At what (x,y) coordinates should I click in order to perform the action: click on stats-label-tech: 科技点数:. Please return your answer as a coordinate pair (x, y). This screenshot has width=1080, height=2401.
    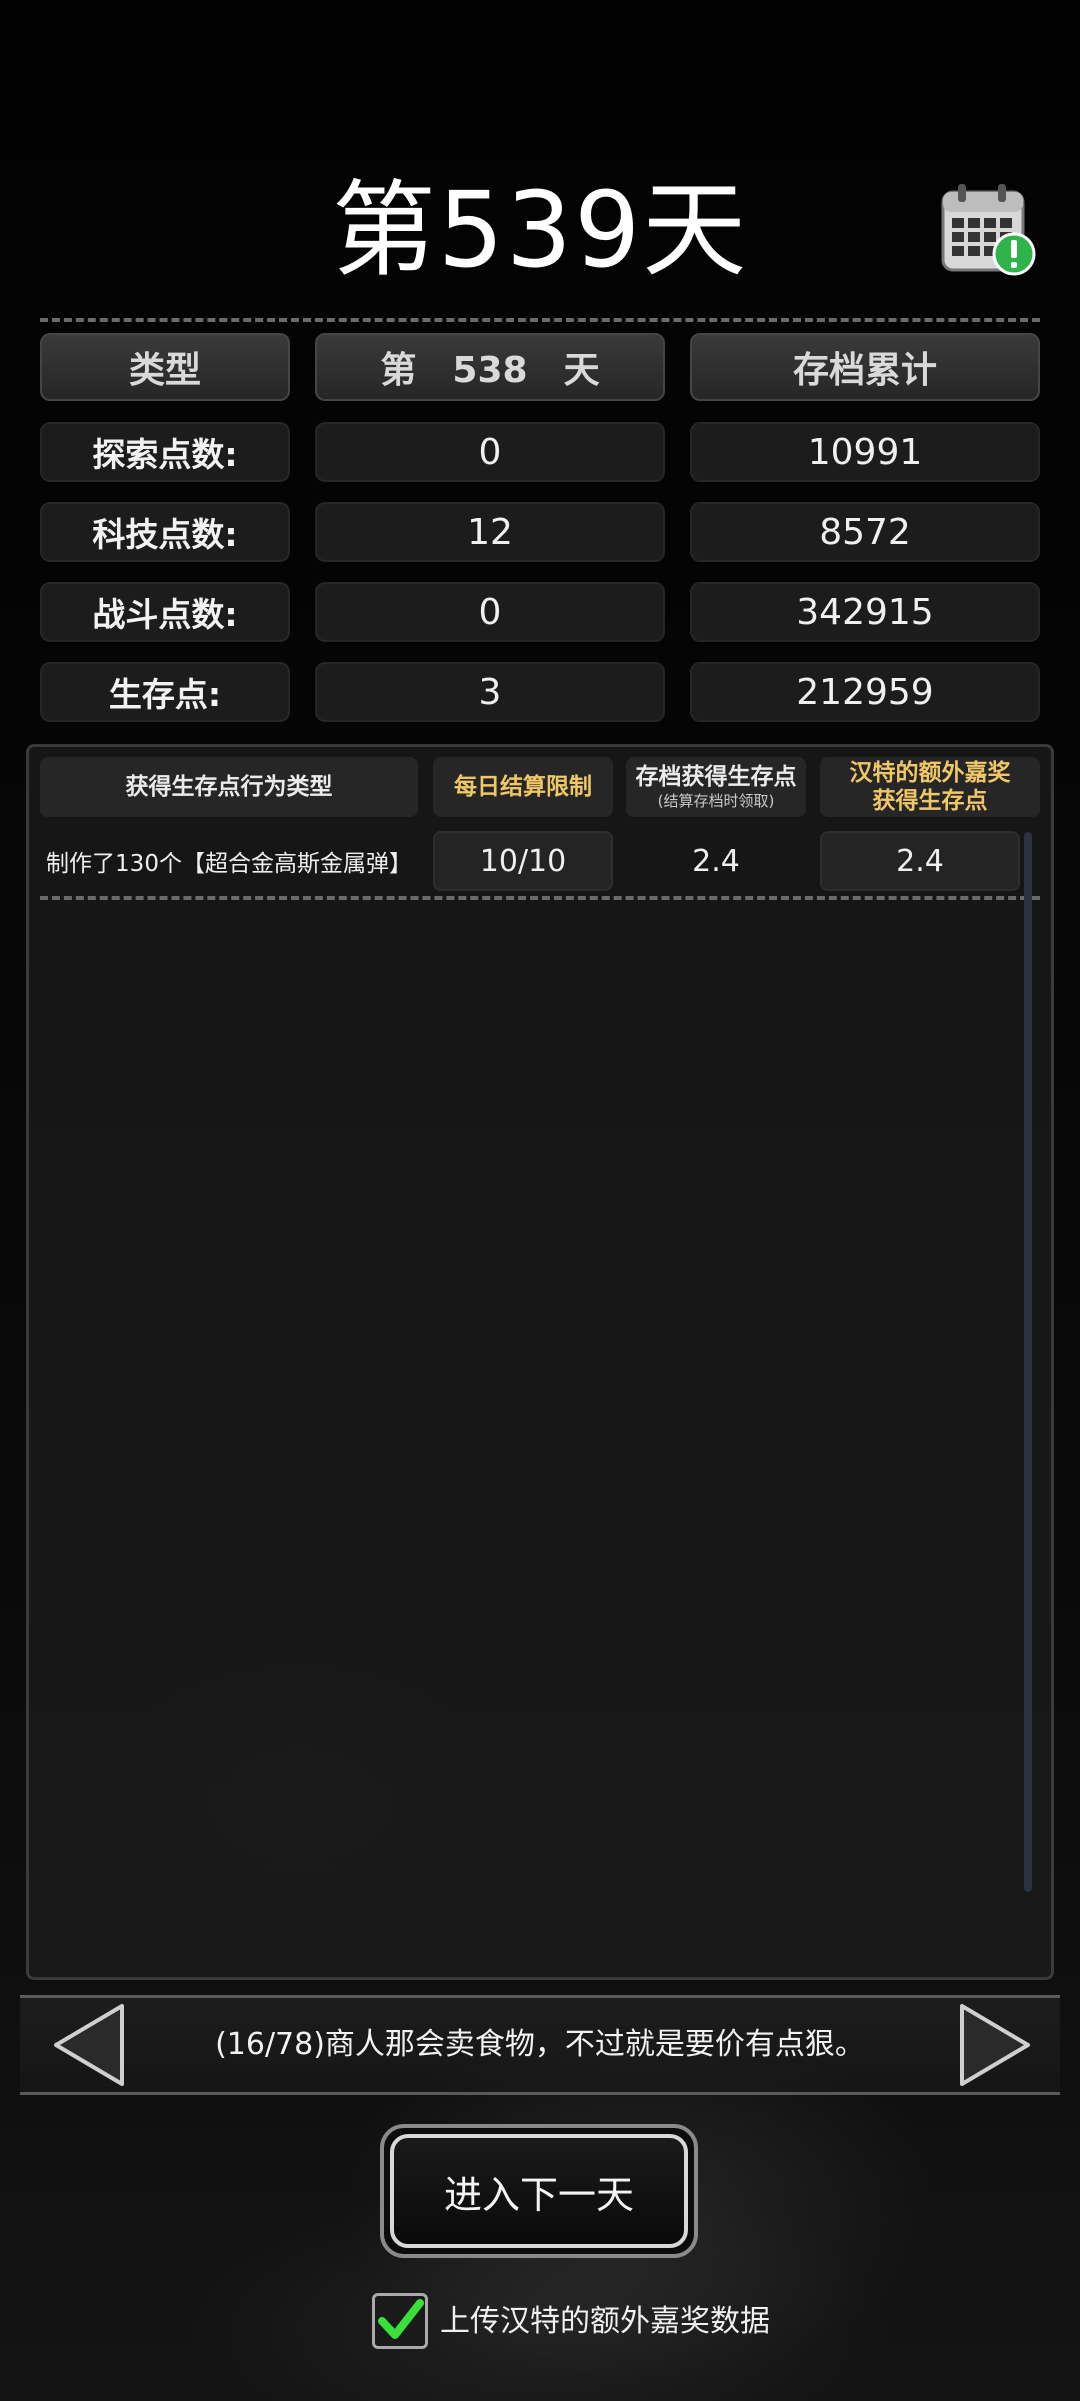
    Looking at the image, I should click on (165, 532).